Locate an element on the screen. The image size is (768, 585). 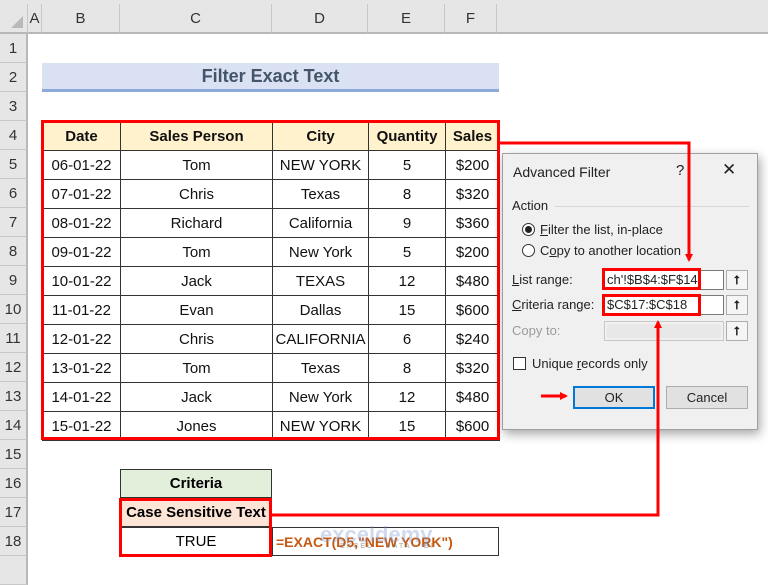
radio-copy-to-location-label: Copy to another location is located at coordinates (610, 250).